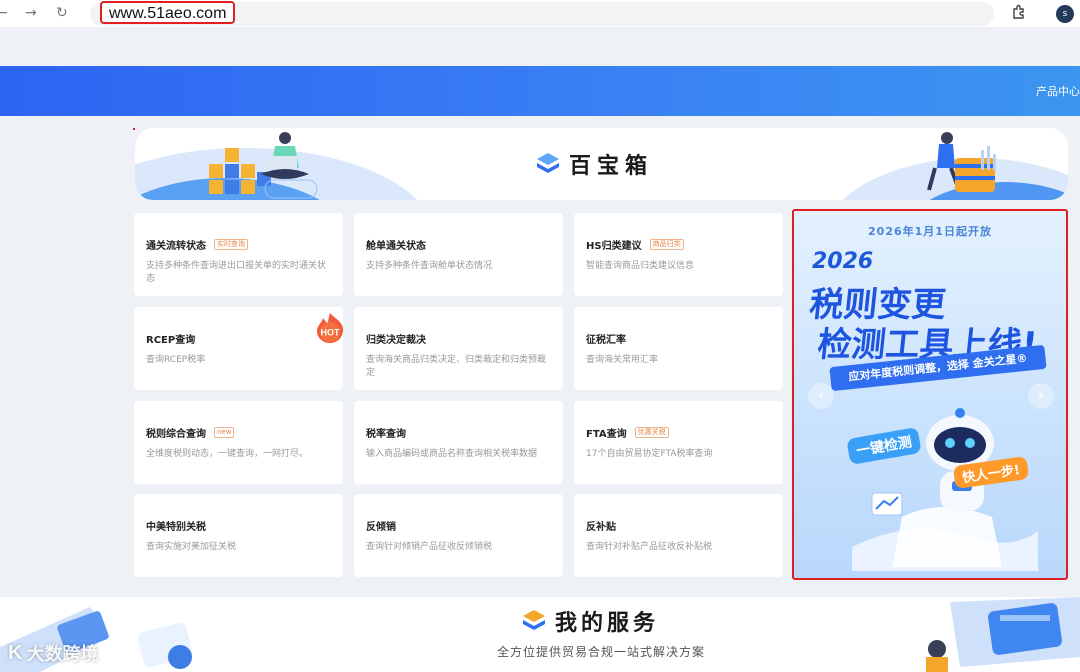 Image resolution: width=1080 pixels, height=672 pixels. I want to click on card-title: 征税汇率, so click(606, 340).